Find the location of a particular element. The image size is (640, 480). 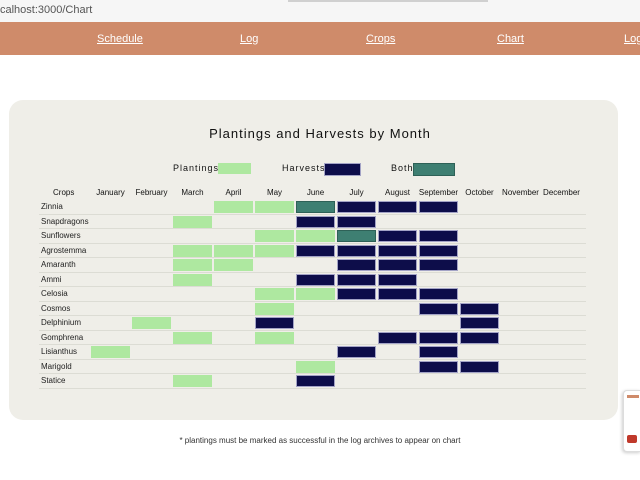

thumbnail-image is located at coordinates (632, 439).